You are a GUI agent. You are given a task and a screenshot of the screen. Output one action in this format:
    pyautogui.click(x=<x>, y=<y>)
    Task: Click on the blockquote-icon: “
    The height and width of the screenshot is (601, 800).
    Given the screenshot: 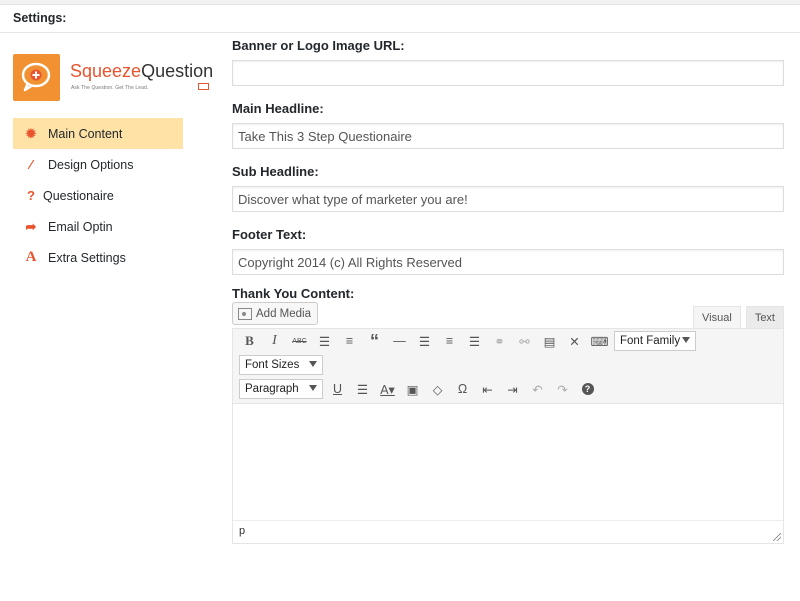 What is the action you would take?
    pyautogui.click(x=374, y=341)
    